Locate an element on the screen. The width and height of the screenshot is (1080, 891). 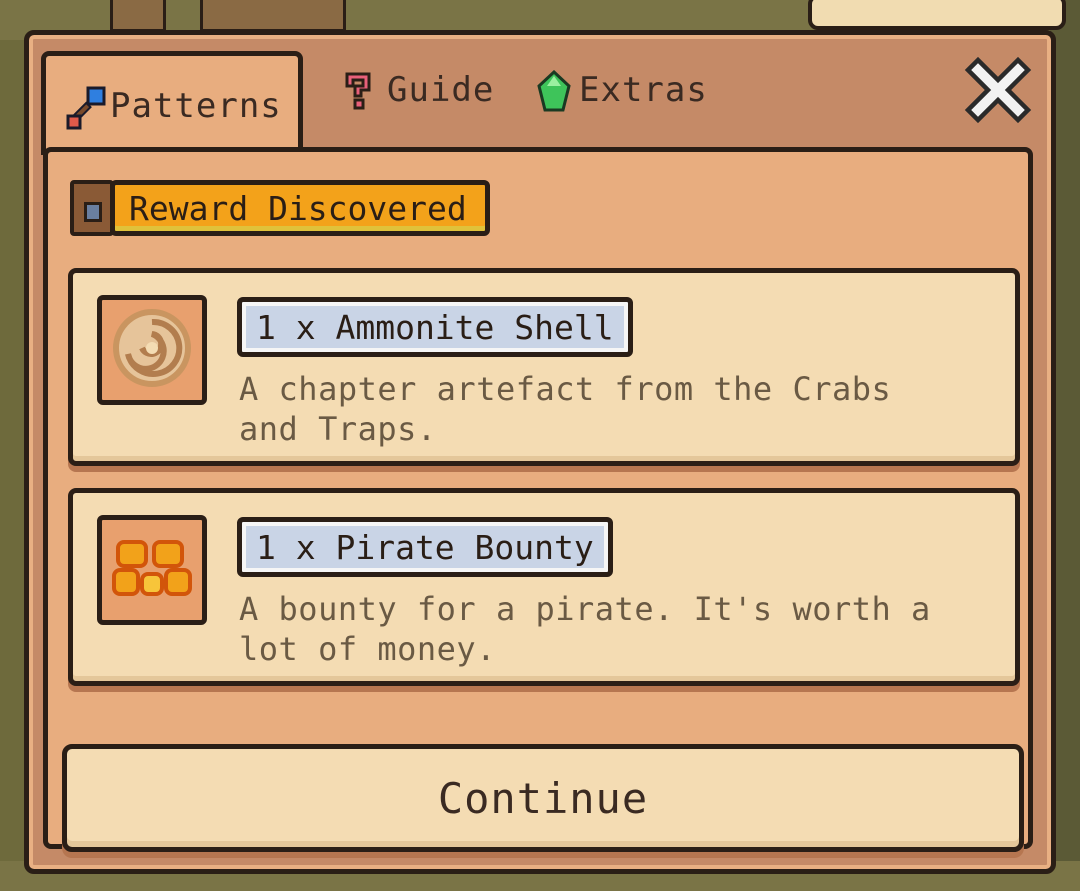
tab-patterns: Patterns is located at coordinates (172, 103).